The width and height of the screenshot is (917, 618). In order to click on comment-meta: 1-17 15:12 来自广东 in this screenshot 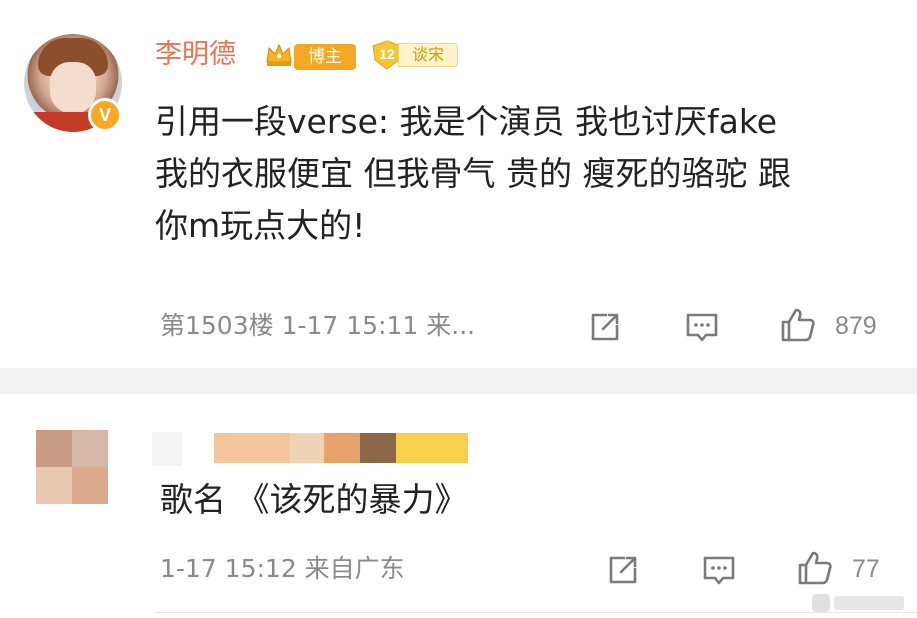, I will do `click(282, 568)`.